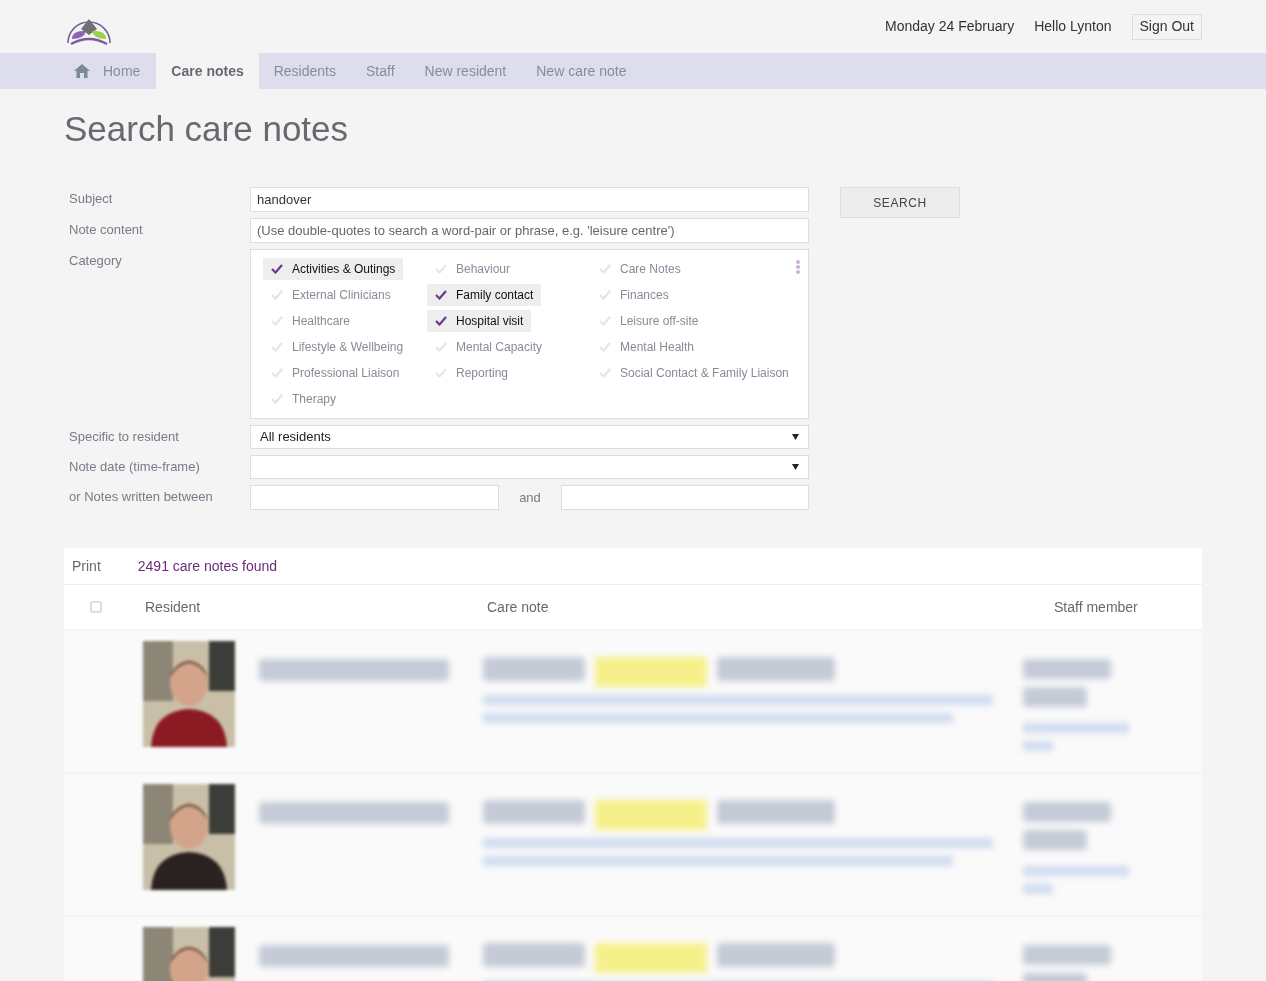 This screenshot has height=981, width=1266. What do you see at coordinates (96, 607) in the screenshot?
I see `select-all-checkbox` at bounding box center [96, 607].